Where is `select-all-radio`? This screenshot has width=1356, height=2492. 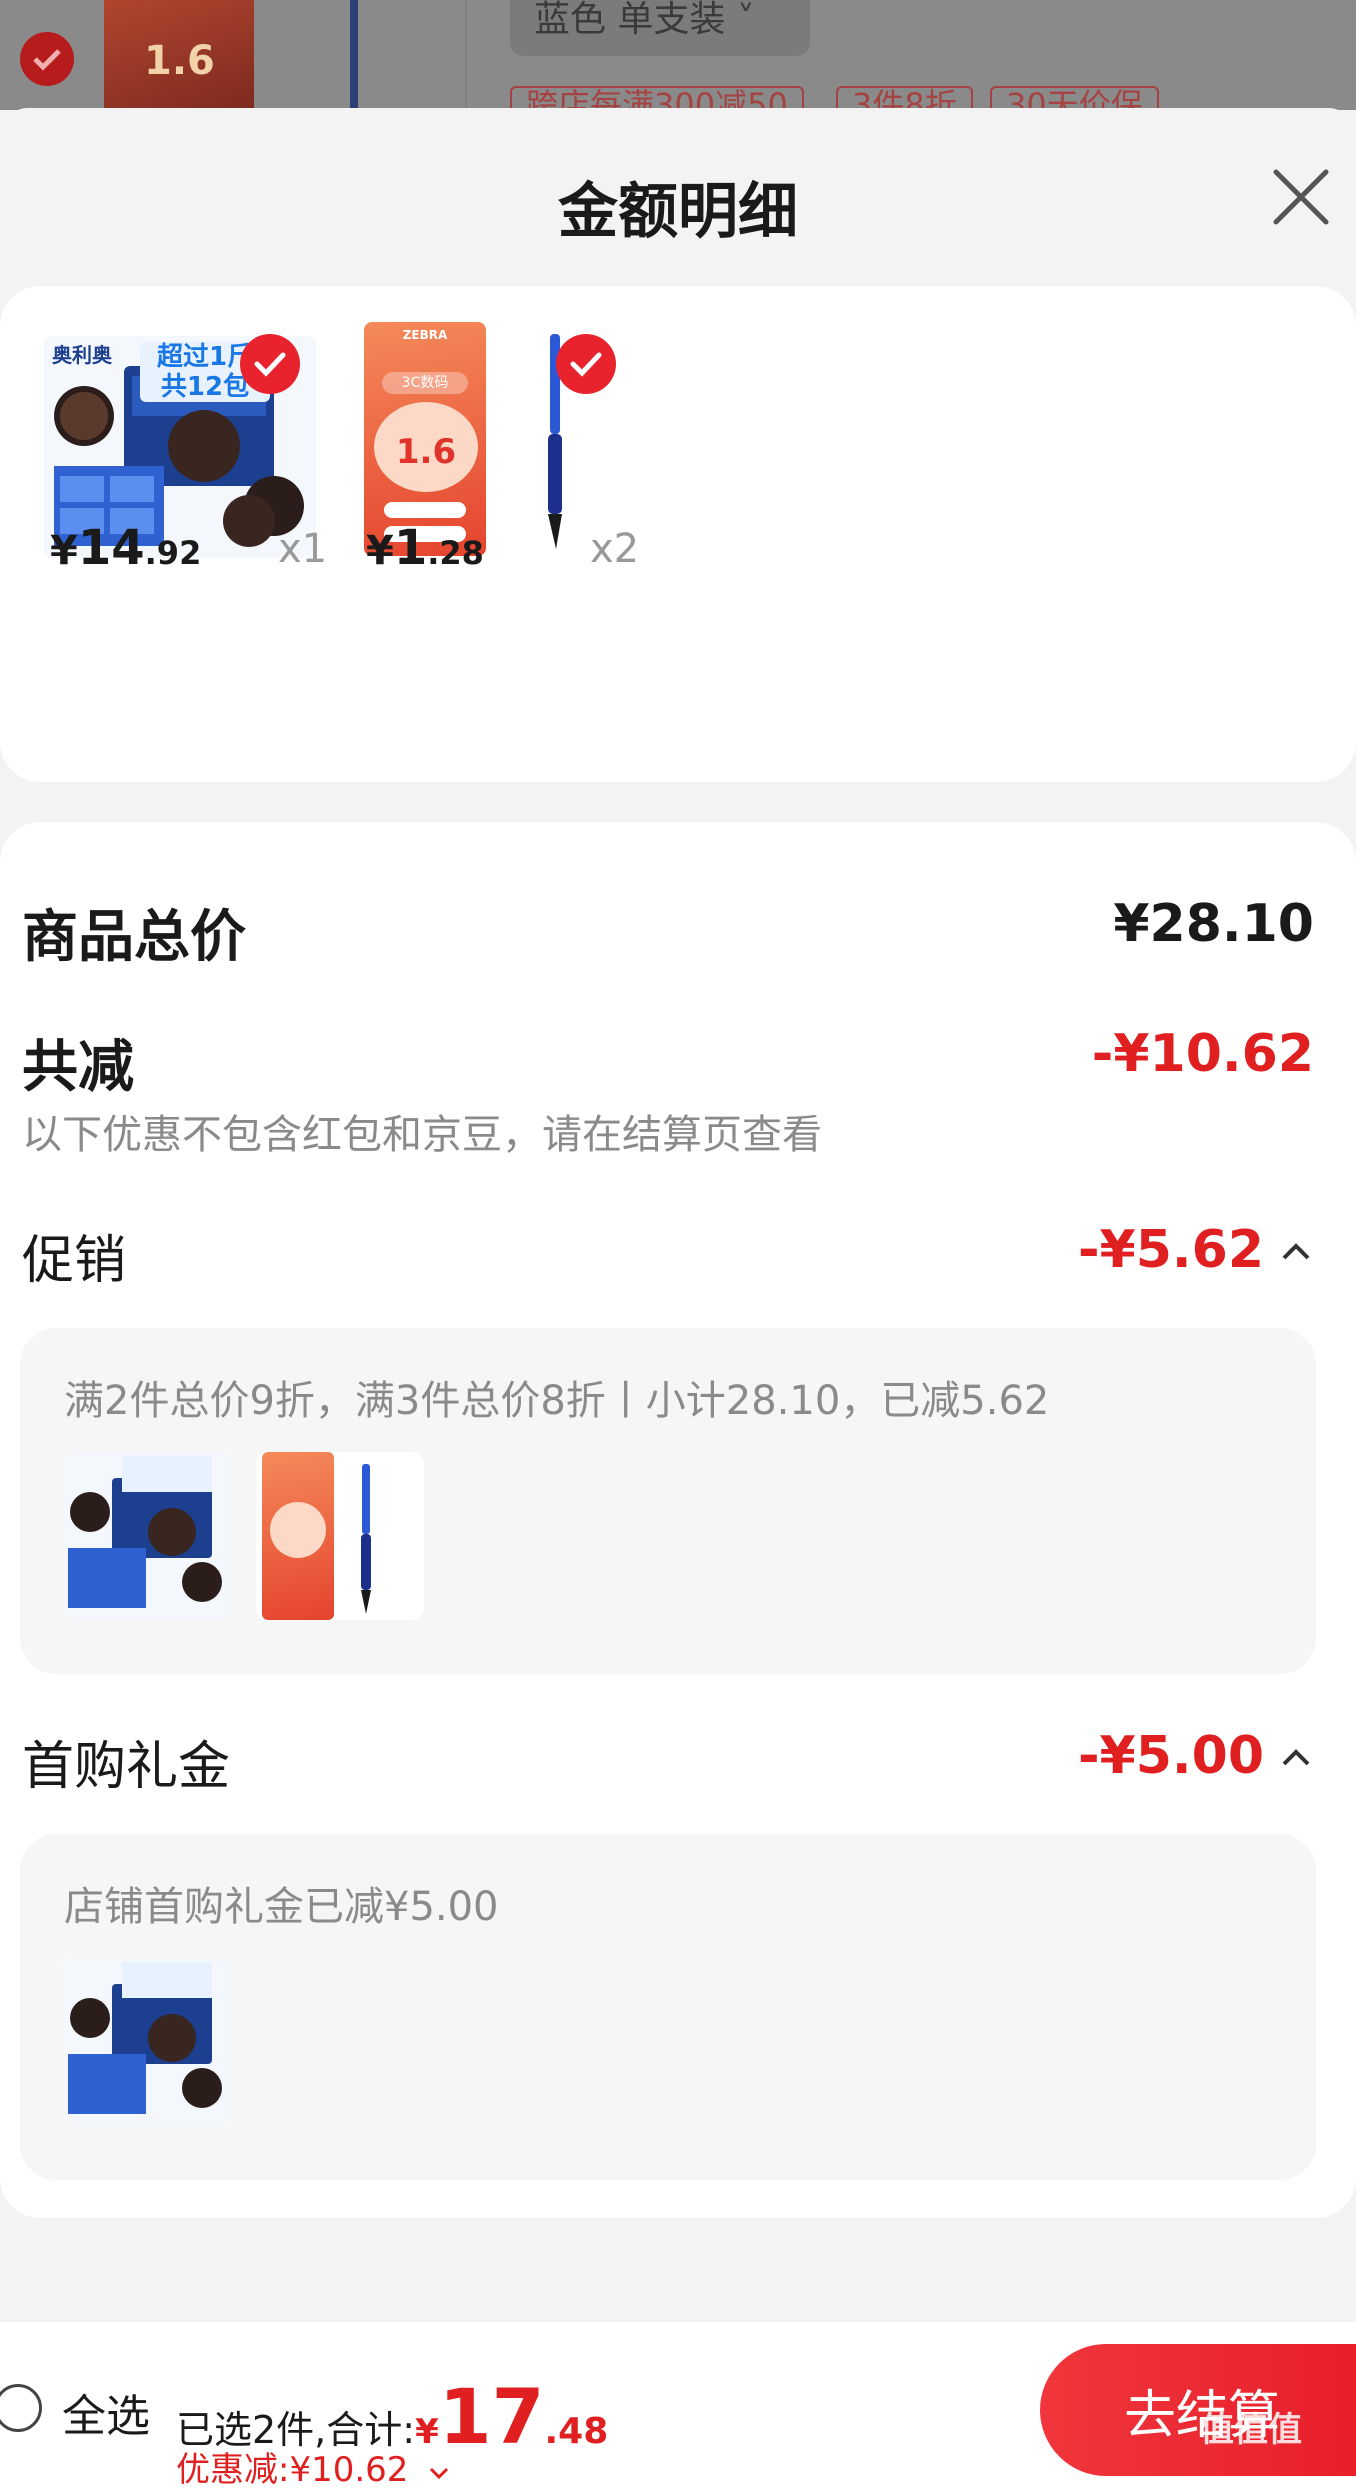 select-all-radio is located at coordinates (21, 2408).